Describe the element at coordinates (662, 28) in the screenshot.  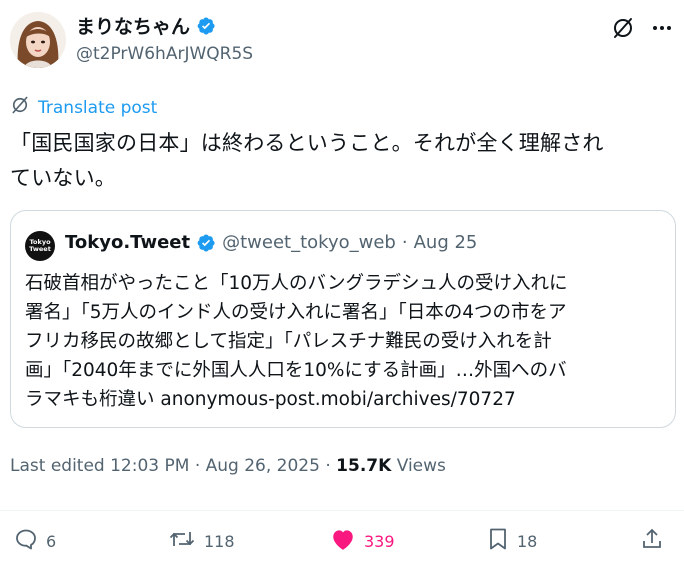
I see `more-icon` at that location.